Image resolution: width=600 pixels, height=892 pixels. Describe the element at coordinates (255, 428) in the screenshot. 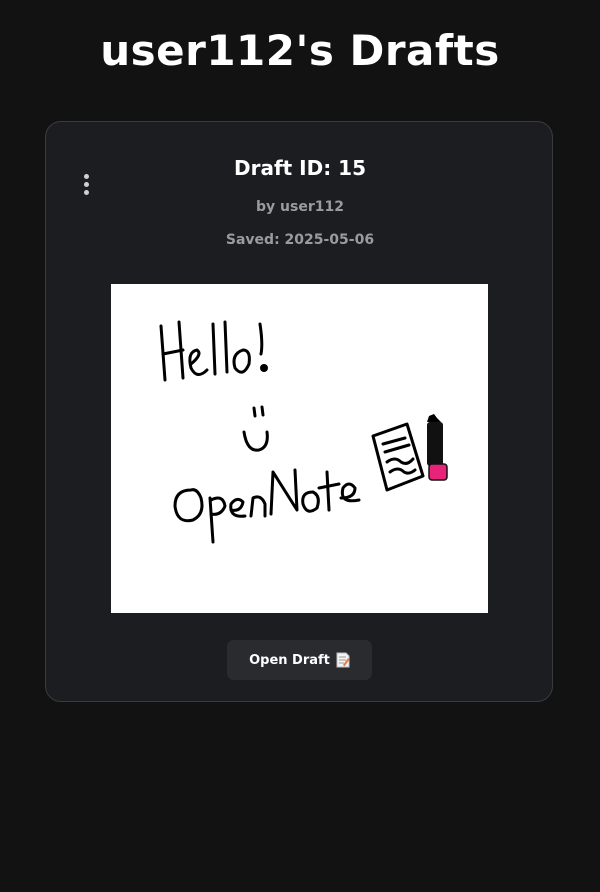

I see `sketch-smiley` at that location.